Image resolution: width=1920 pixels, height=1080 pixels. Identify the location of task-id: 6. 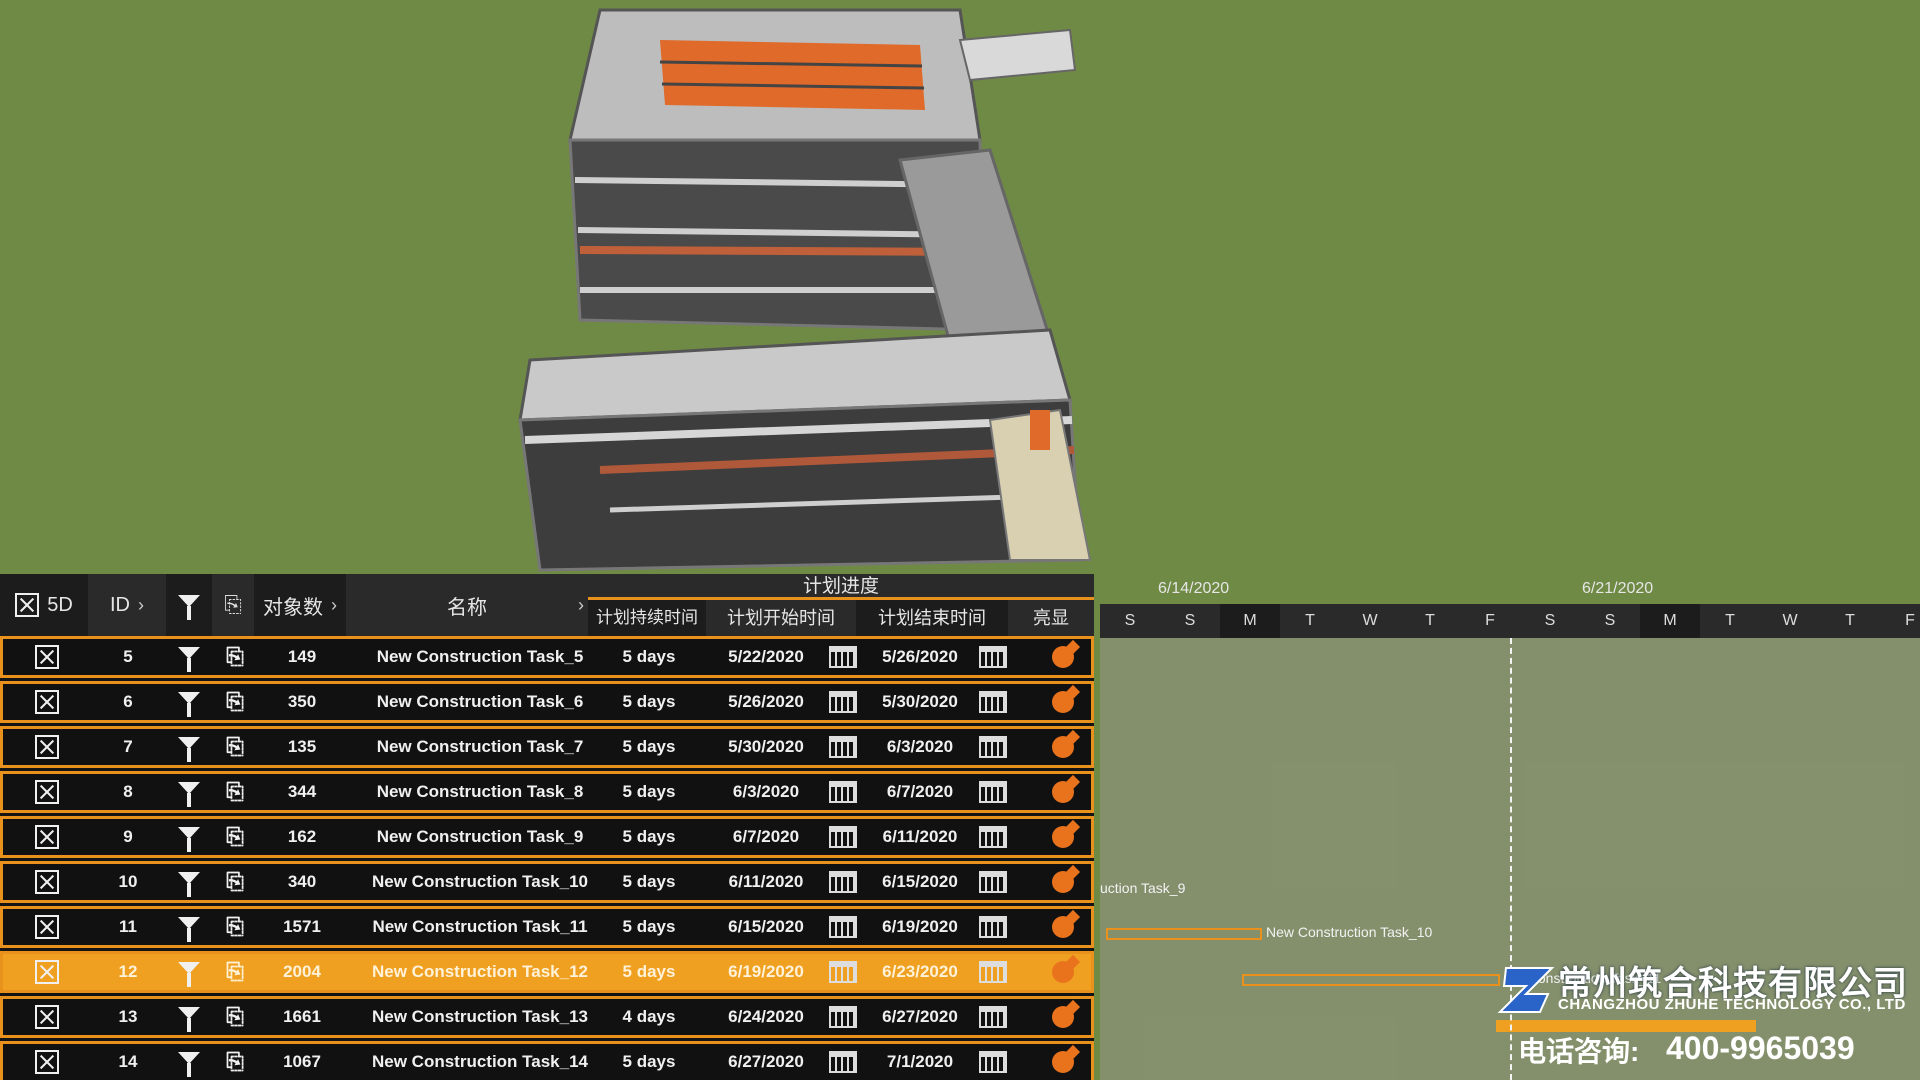
(128, 701).